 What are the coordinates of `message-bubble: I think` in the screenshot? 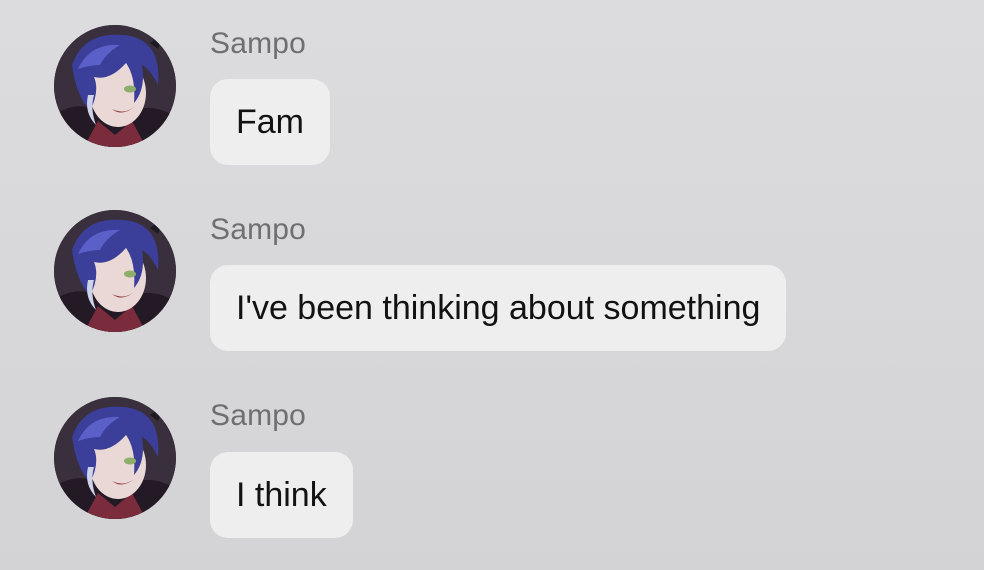 It's located at (281, 495).